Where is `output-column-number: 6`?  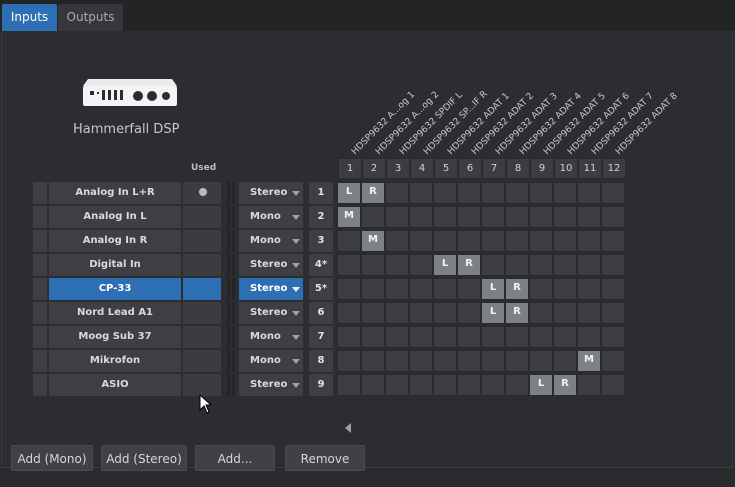 output-column-number: 6 is located at coordinates (470, 168).